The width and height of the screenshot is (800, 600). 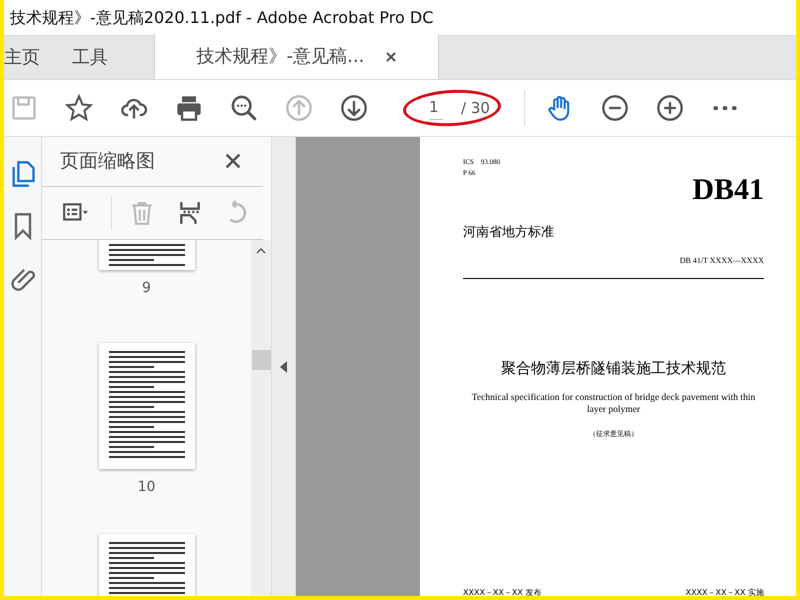 What do you see at coordinates (436, 108) in the screenshot?
I see `page-number-field: 1` at bounding box center [436, 108].